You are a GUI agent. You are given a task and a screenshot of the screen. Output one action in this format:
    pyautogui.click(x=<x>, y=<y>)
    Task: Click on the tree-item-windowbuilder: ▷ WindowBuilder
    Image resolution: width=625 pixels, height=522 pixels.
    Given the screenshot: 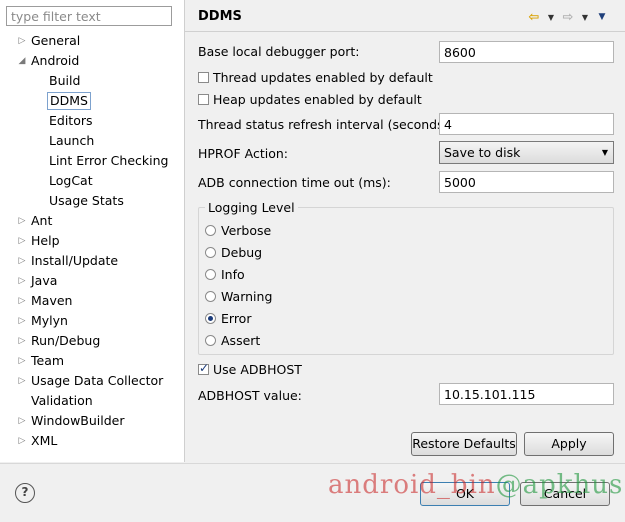 What is the action you would take?
    pyautogui.click(x=92, y=421)
    